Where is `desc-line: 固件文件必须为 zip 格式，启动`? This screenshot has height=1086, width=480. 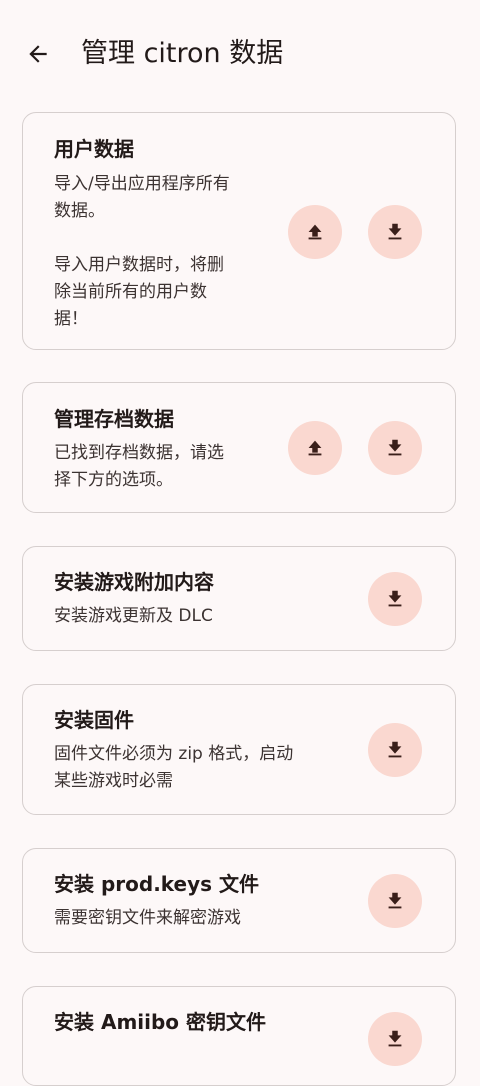
desc-line: 固件文件必须为 zip 格式，启动 is located at coordinates (174, 754).